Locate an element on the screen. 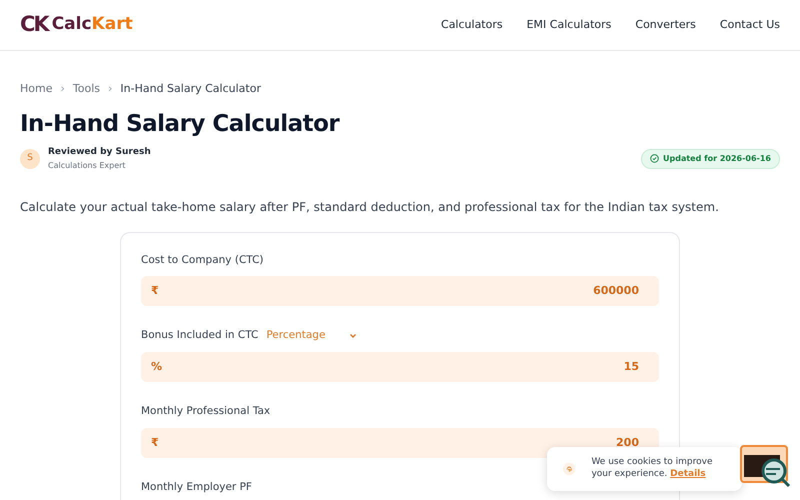 The height and width of the screenshot is (500, 800). nav-link: Contact Us is located at coordinates (750, 25).